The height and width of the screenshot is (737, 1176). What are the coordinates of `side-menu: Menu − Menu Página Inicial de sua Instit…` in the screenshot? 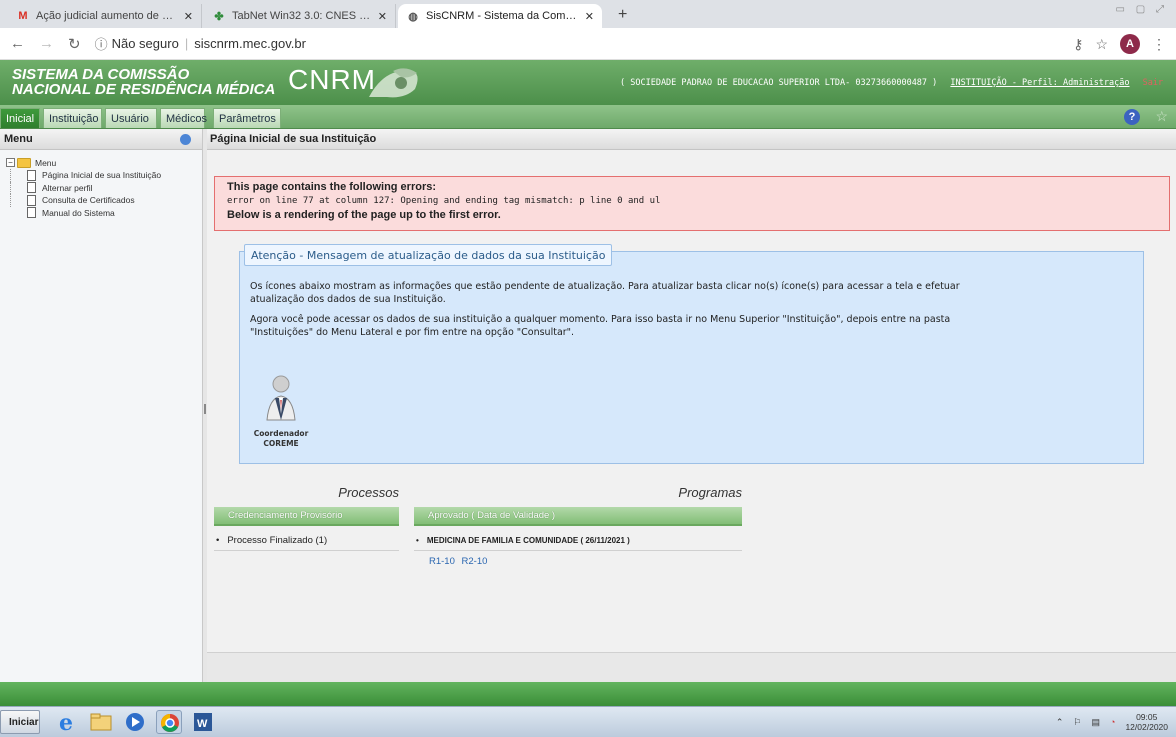 It's located at (101, 405).